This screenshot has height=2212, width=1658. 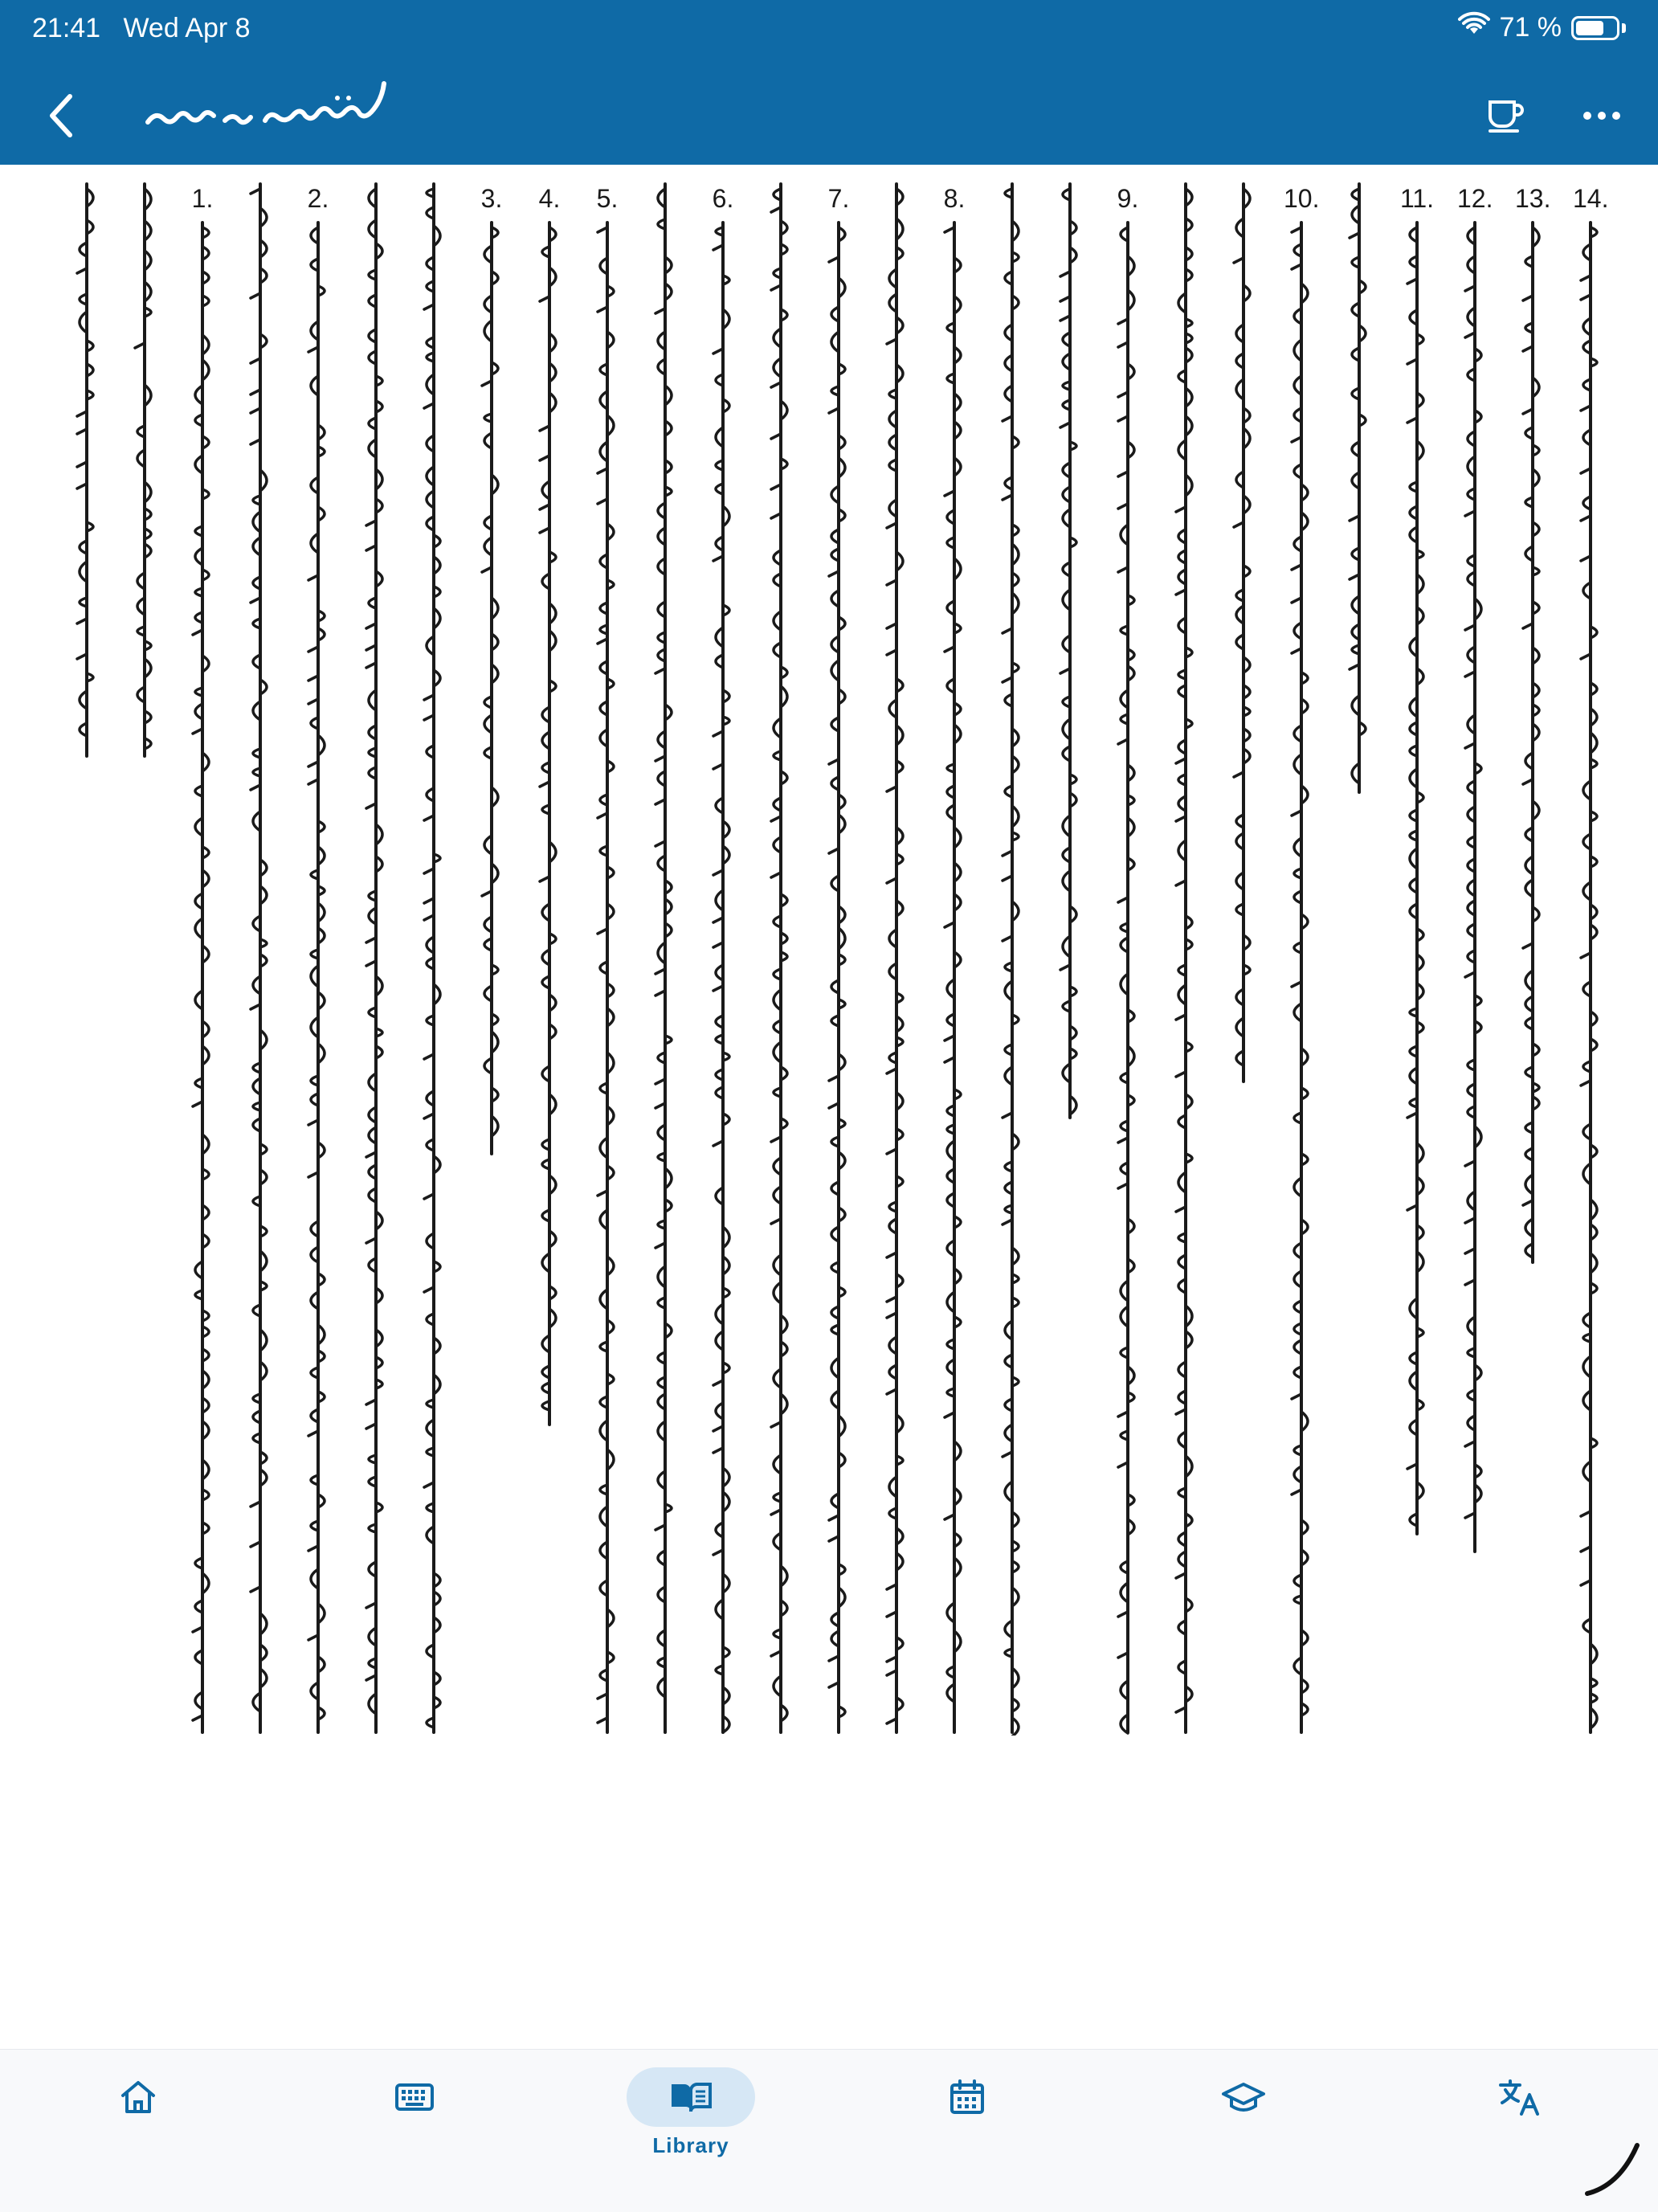 What do you see at coordinates (1612, 2169) in the screenshot?
I see `swipe-indicator-icon` at bounding box center [1612, 2169].